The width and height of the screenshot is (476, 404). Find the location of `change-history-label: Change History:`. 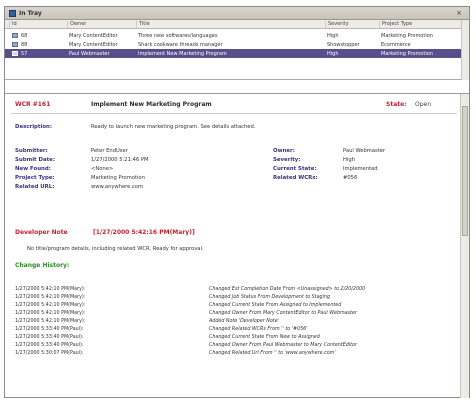

change-history-label: Change History: is located at coordinates (42, 265).